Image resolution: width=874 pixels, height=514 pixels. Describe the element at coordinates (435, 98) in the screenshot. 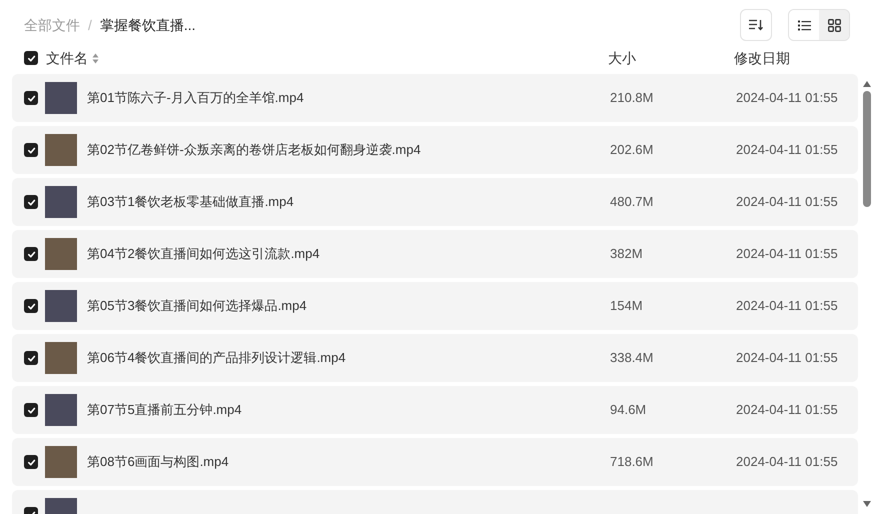

I see `file-row: 第01节陈六子-月入百万的全羊馆.mp4 210.8M 2024-04-11 01:55` at that location.